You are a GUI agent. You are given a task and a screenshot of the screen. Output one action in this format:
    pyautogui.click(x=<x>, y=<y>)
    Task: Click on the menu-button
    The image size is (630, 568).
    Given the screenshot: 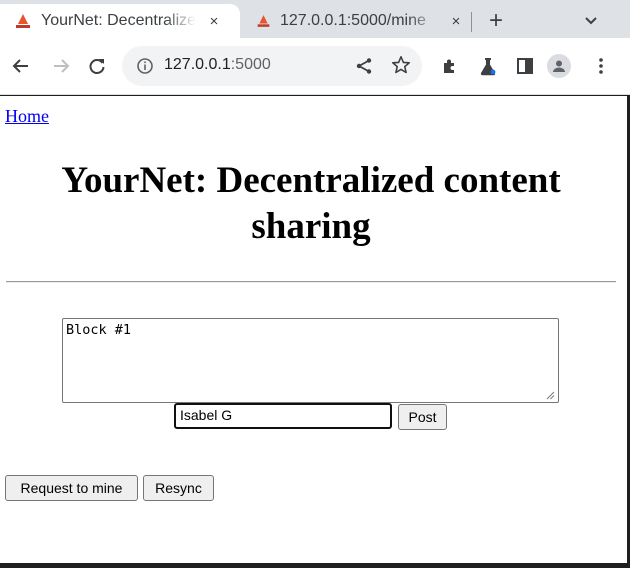 What is the action you would take?
    pyautogui.click(x=601, y=66)
    